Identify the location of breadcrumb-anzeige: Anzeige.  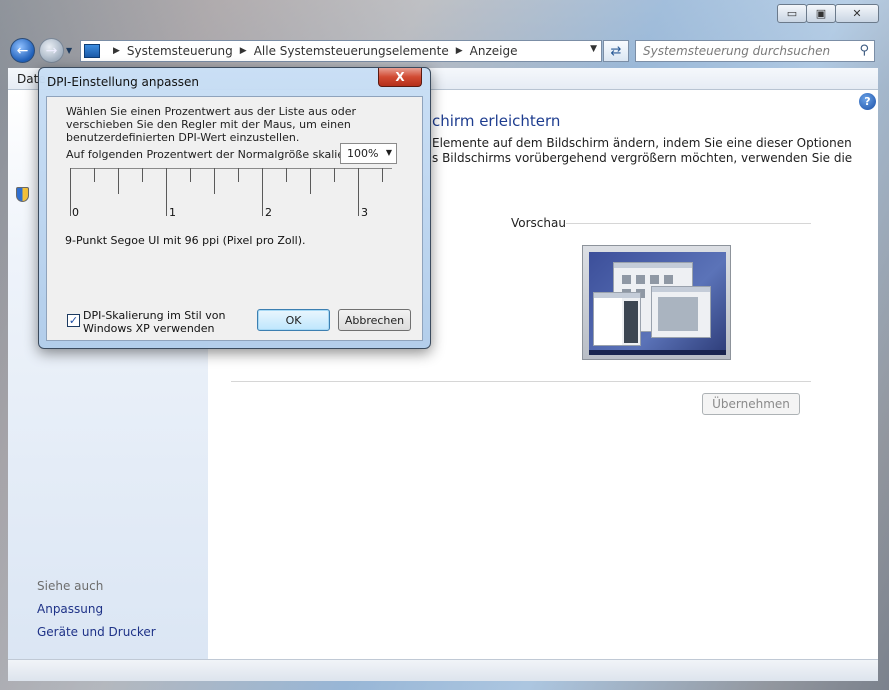
(494, 51).